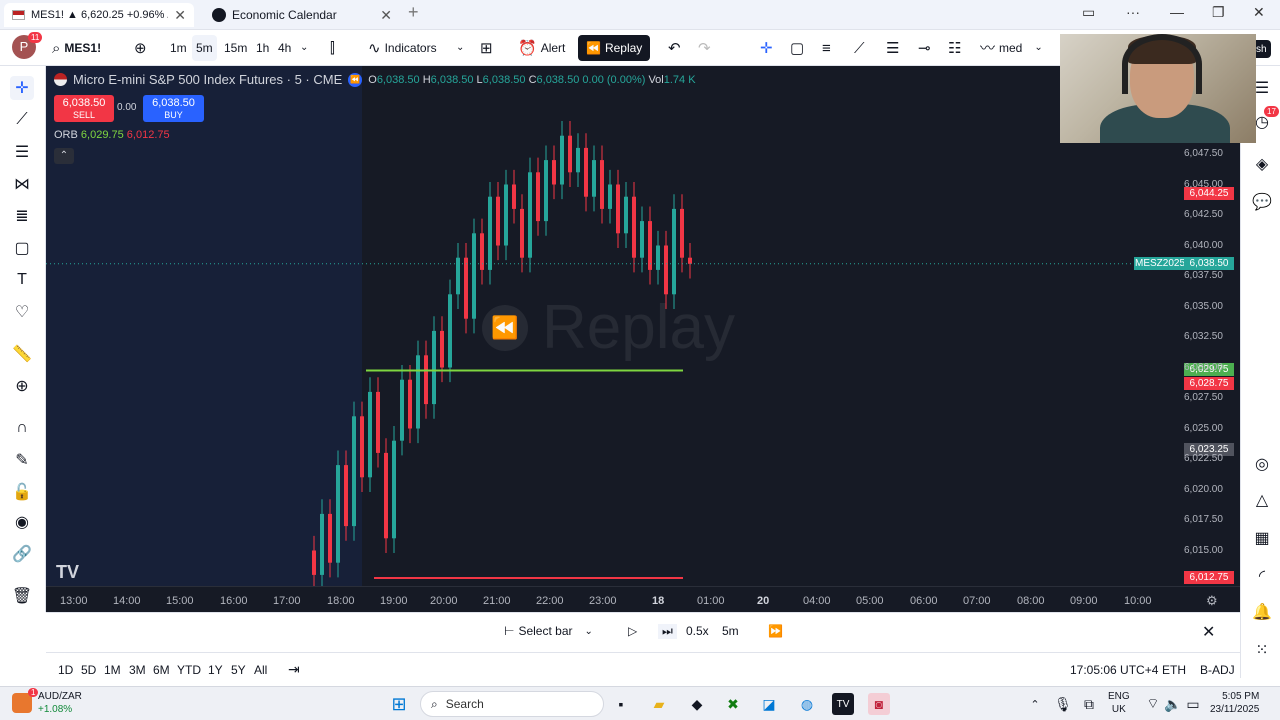  Describe the element at coordinates (621, 704) in the screenshot. I see `task-view-icon: ▪` at that location.